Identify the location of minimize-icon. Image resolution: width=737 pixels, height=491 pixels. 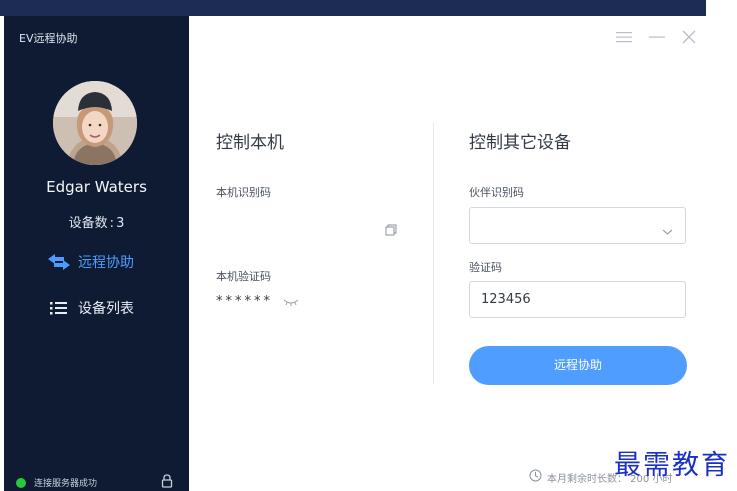
(657, 37).